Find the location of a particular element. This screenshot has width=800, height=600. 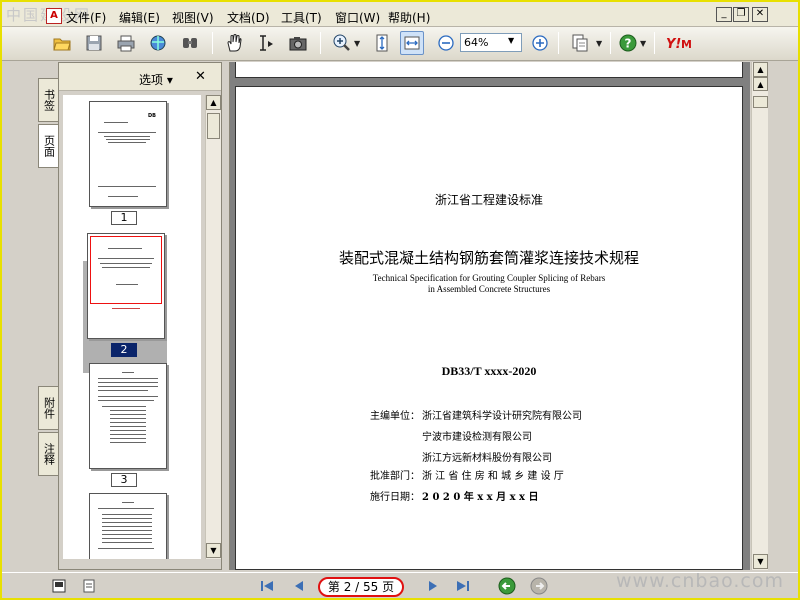

thumb-code-text: DB is located at coordinates (152, 116).